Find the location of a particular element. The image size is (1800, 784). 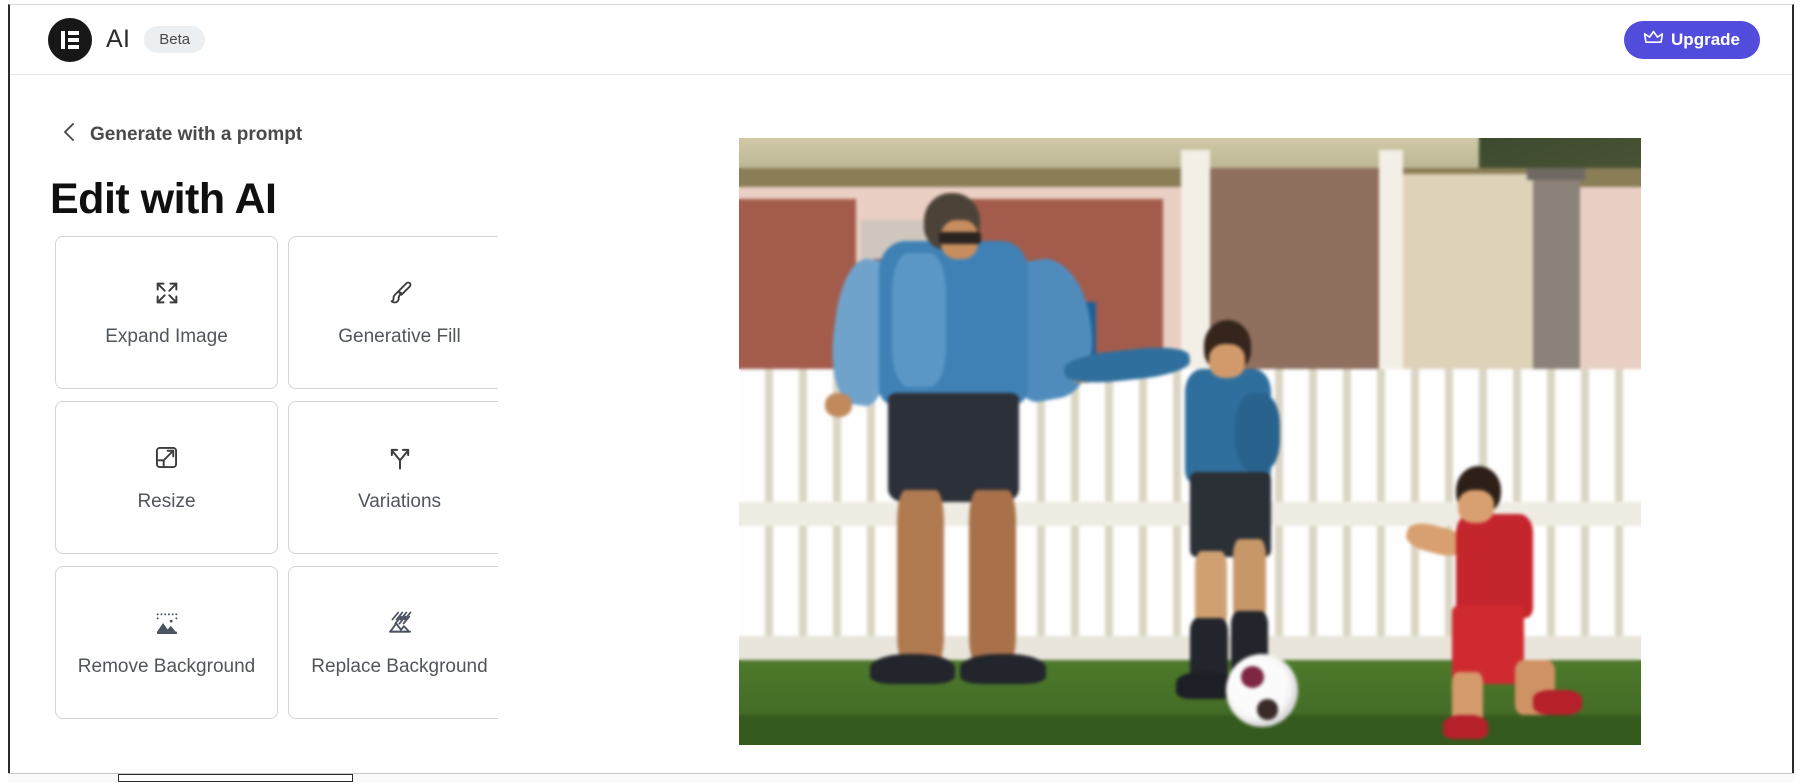

replace-background-icon is located at coordinates (400, 623).